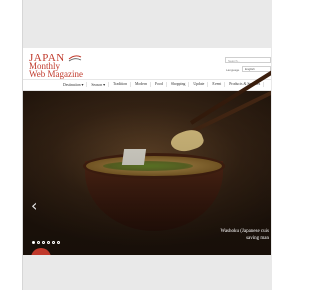 Image resolution: width=320 pixels, height=290 pixels. What do you see at coordinates (218, 84) in the screenshot?
I see `nav-item: Event` at bounding box center [218, 84].